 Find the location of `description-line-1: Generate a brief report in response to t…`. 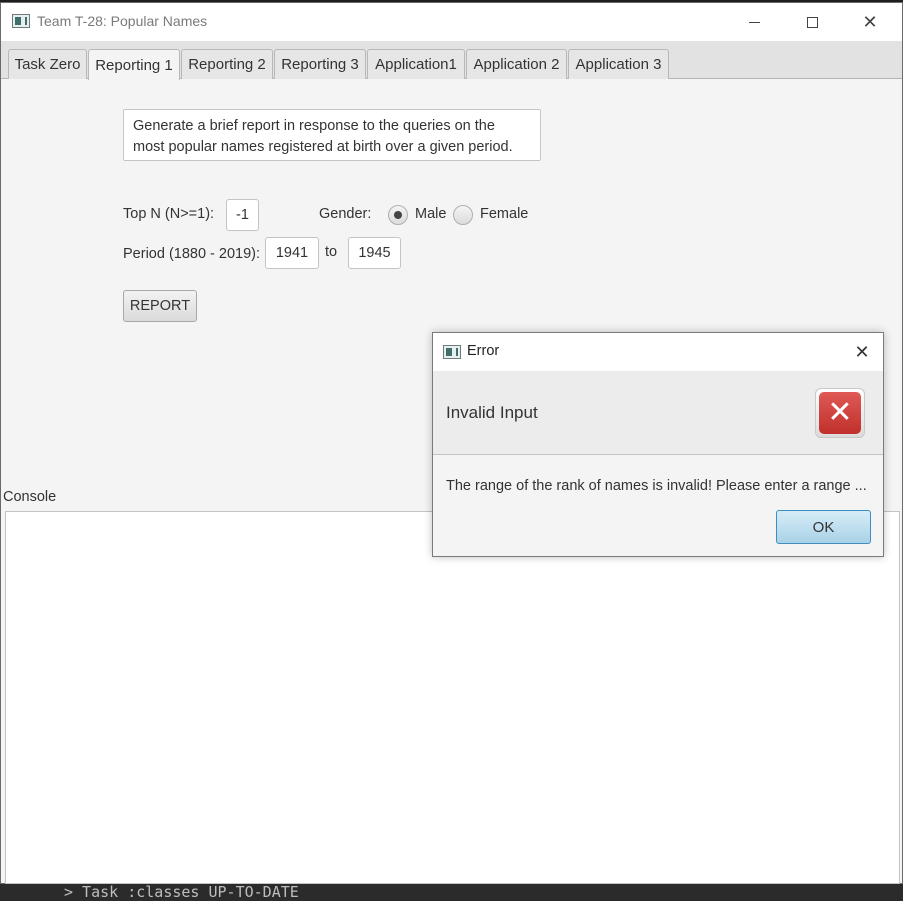

description-line-1: Generate a brief report in response to t… is located at coordinates (314, 126).